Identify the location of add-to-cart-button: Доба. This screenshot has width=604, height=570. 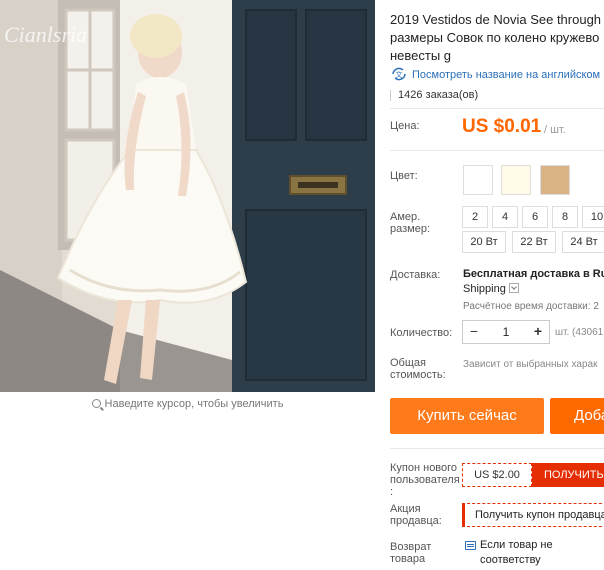
(577, 416).